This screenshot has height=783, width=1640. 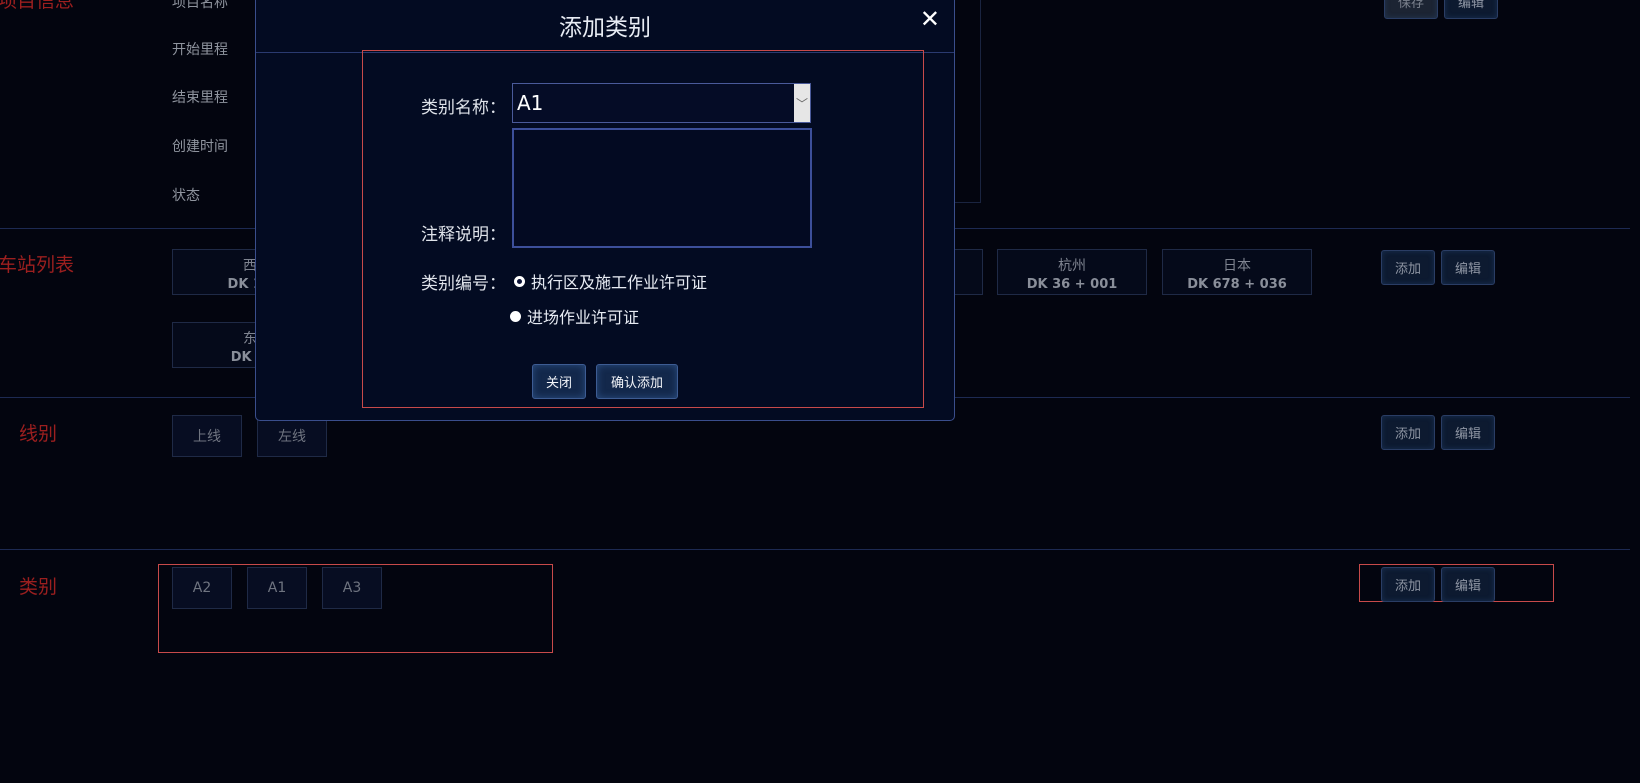 What do you see at coordinates (37, 265) in the screenshot?
I see `section-title-station-list: 车站列表` at bounding box center [37, 265].